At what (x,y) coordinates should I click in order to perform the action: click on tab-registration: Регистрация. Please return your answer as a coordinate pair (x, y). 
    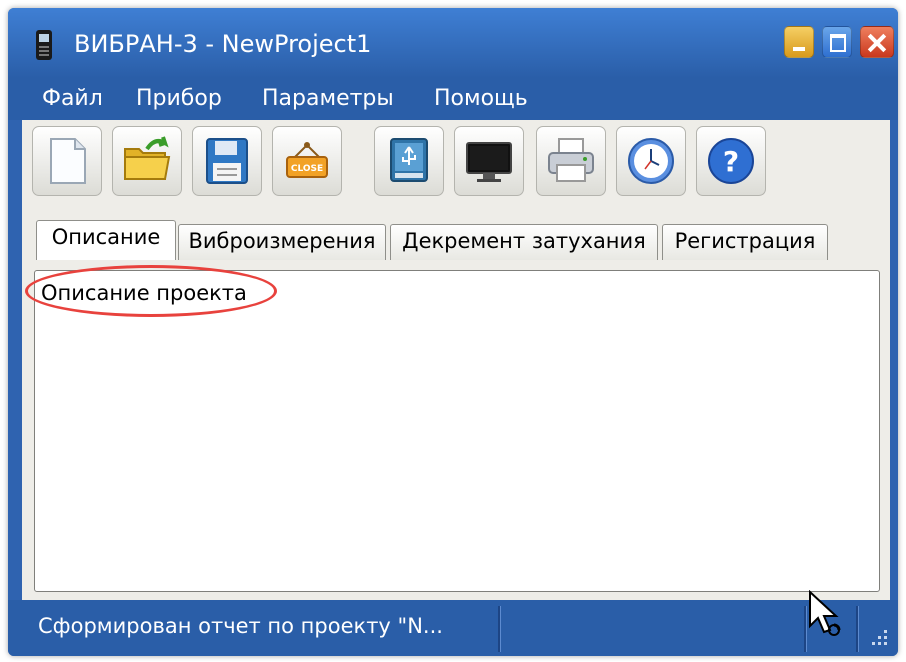
    Looking at the image, I should click on (745, 242).